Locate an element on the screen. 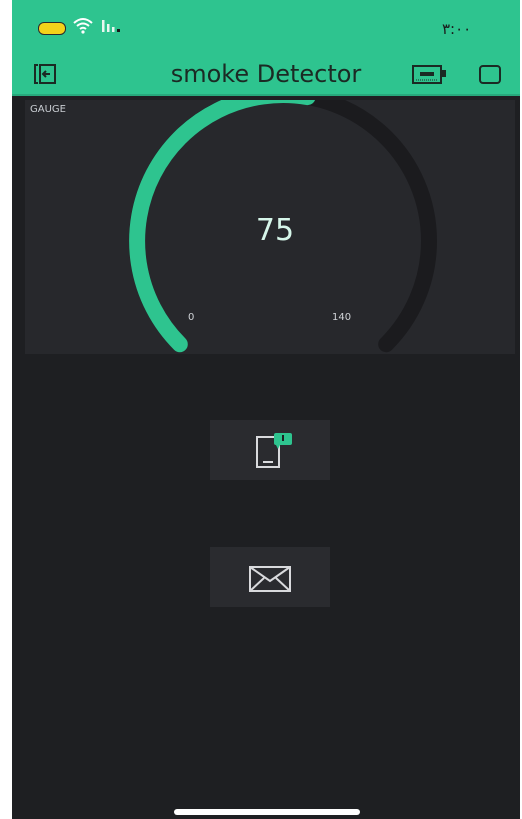 This screenshot has width=522, height=819. gauge-label: GAUGE is located at coordinates (48, 109).